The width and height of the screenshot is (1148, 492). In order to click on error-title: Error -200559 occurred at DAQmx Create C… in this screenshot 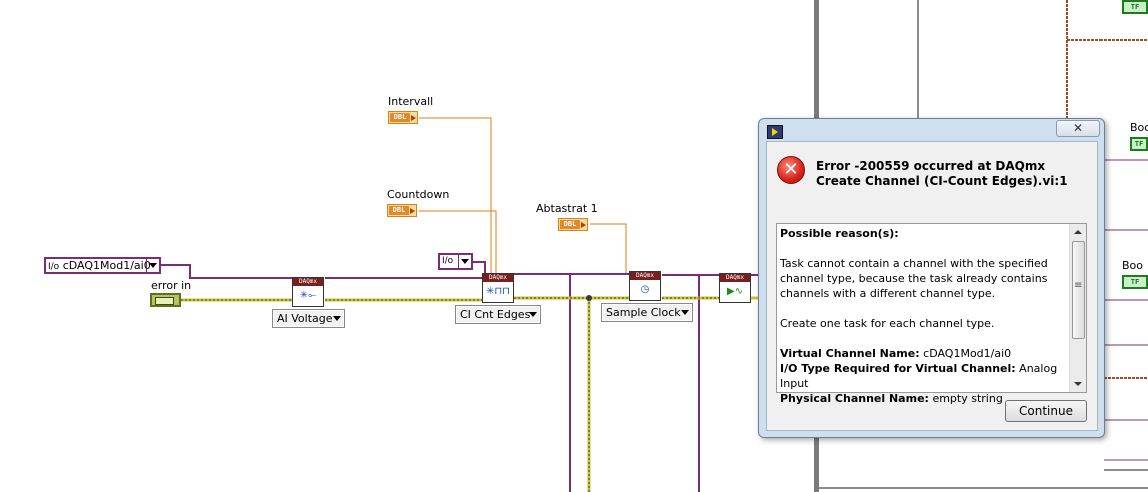, I will do `click(942, 173)`.